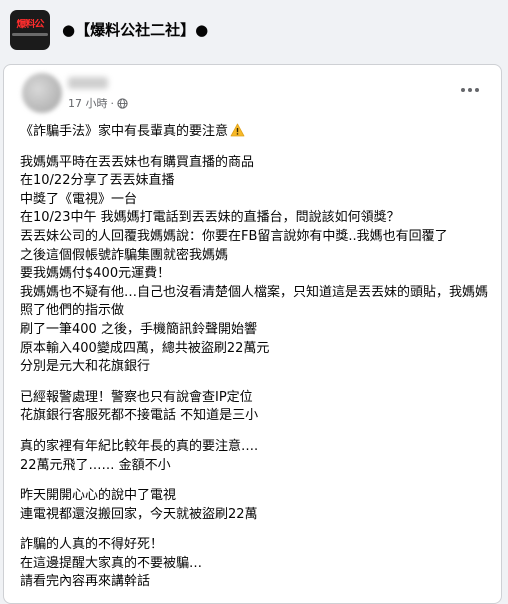 The width and height of the screenshot is (508, 604). Describe the element at coordinates (255, 456) in the screenshot. I see `post-paragraph: 真的家裡有年紀比較年長的真的要注意…. 22萬元飛了…… 金額不小` at that location.